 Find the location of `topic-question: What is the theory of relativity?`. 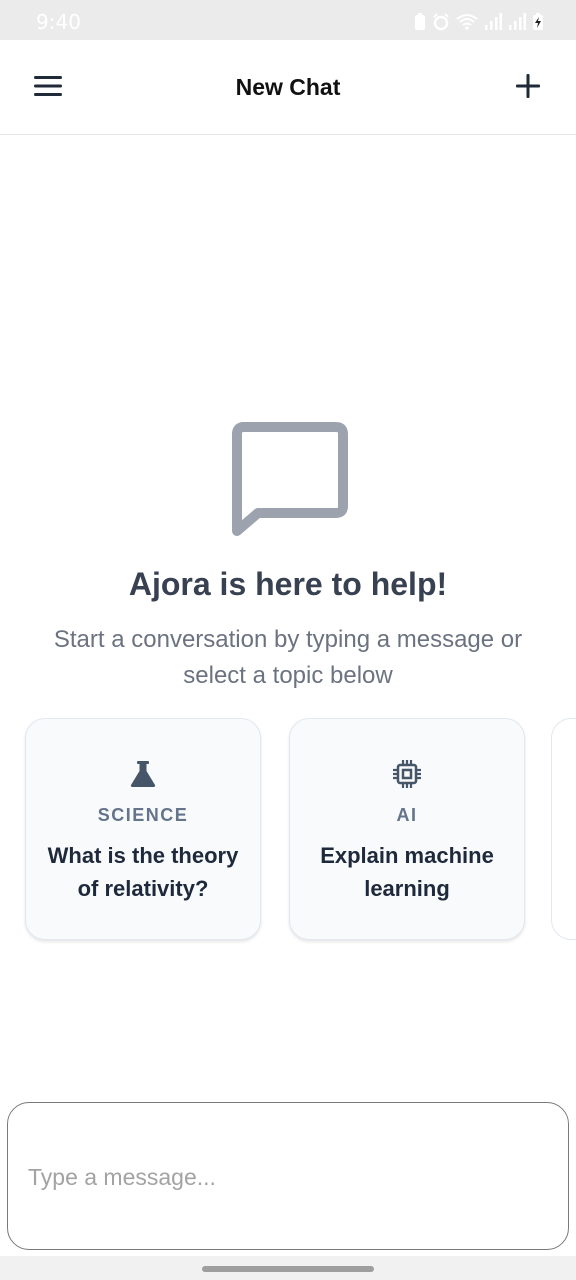

topic-question: What is the theory of relativity? is located at coordinates (143, 872).